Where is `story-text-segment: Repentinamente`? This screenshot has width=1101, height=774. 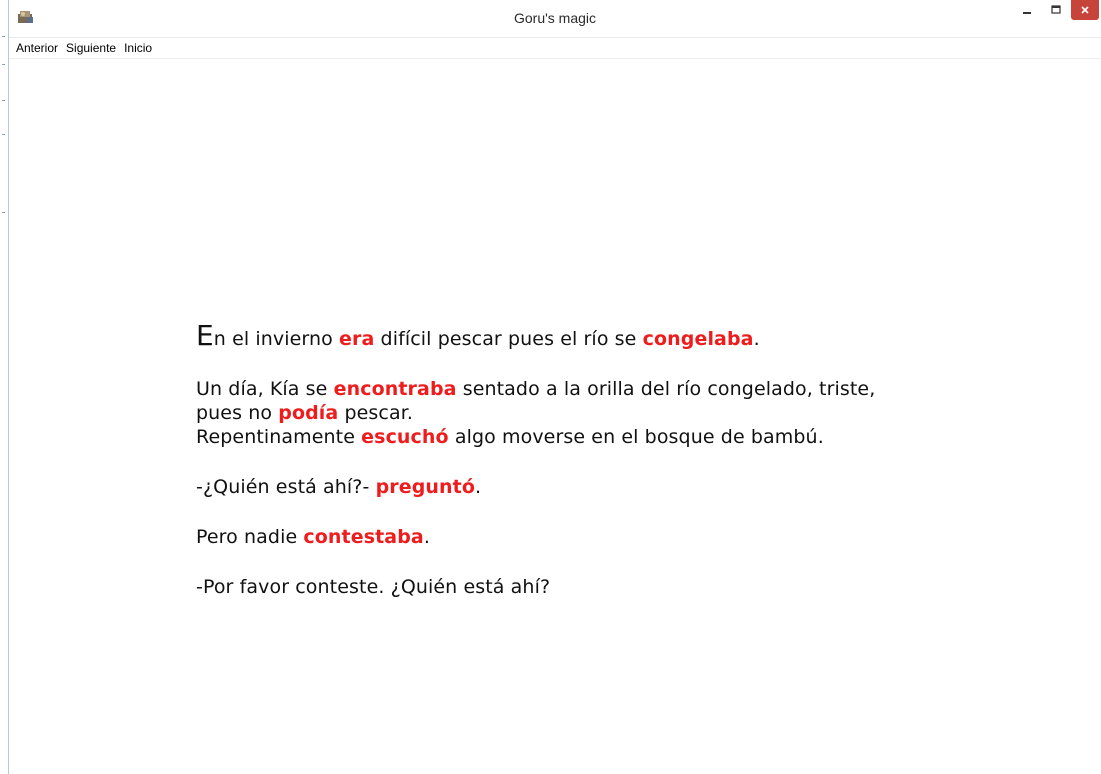
story-text-segment: Repentinamente is located at coordinates (279, 437).